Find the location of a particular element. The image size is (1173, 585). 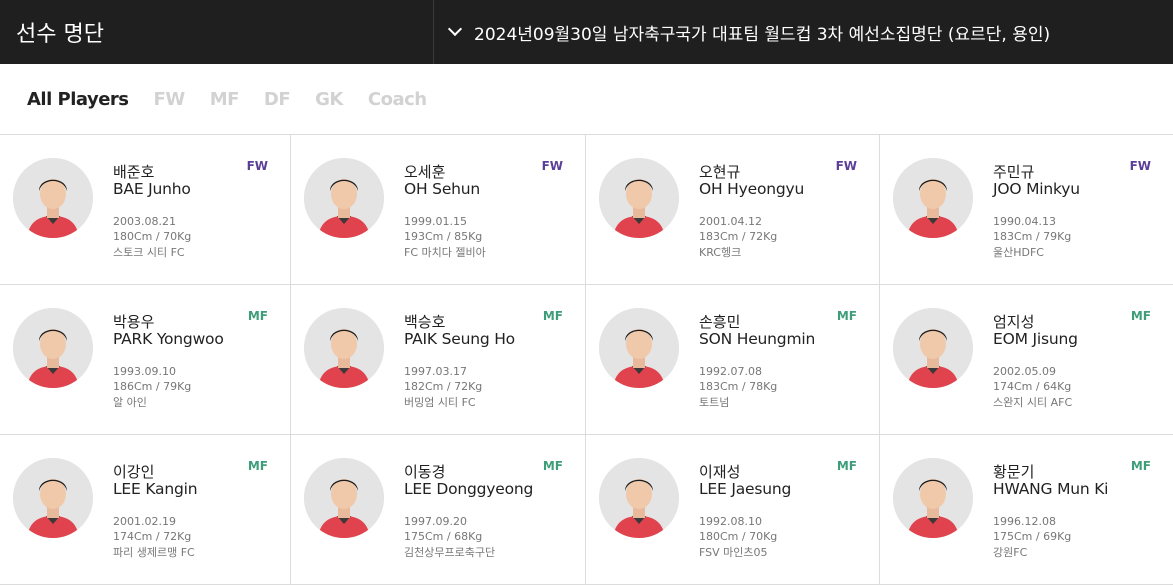

player-name-english: LEE Donggyeong is located at coordinates (469, 489).